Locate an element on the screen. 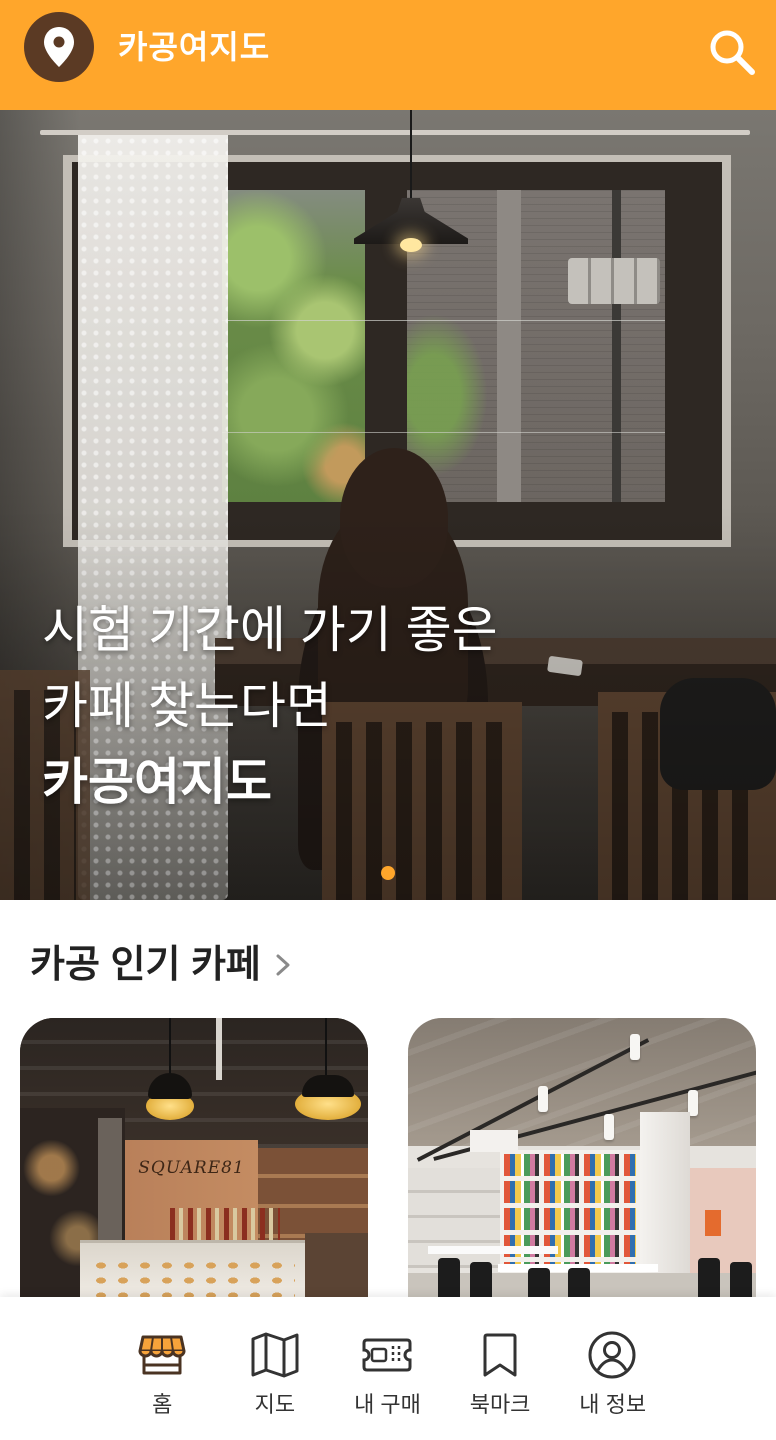 This screenshot has width=776, height=1440. wall-picture is located at coordinates (713, 1223).